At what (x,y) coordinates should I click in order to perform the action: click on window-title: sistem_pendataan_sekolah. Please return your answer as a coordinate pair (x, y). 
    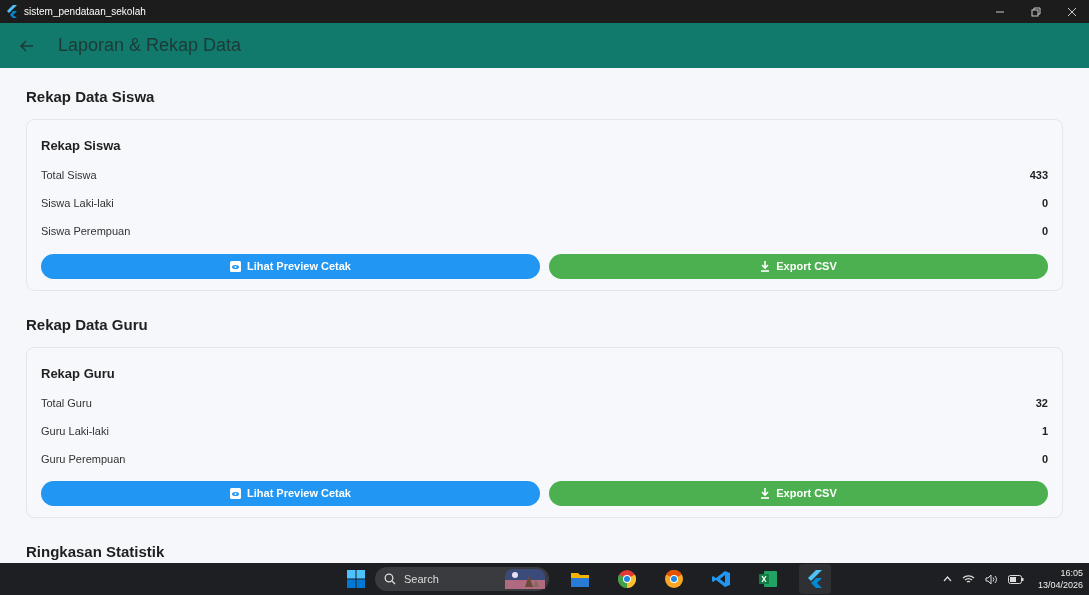
    Looking at the image, I should click on (85, 12).